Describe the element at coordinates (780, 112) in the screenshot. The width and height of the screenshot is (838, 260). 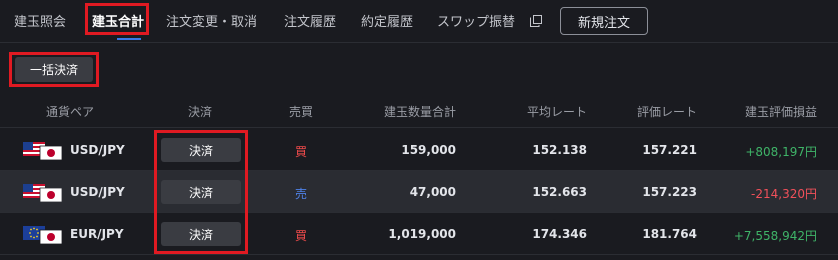
I see `header-position-pnl: 建玉評価損益` at that location.